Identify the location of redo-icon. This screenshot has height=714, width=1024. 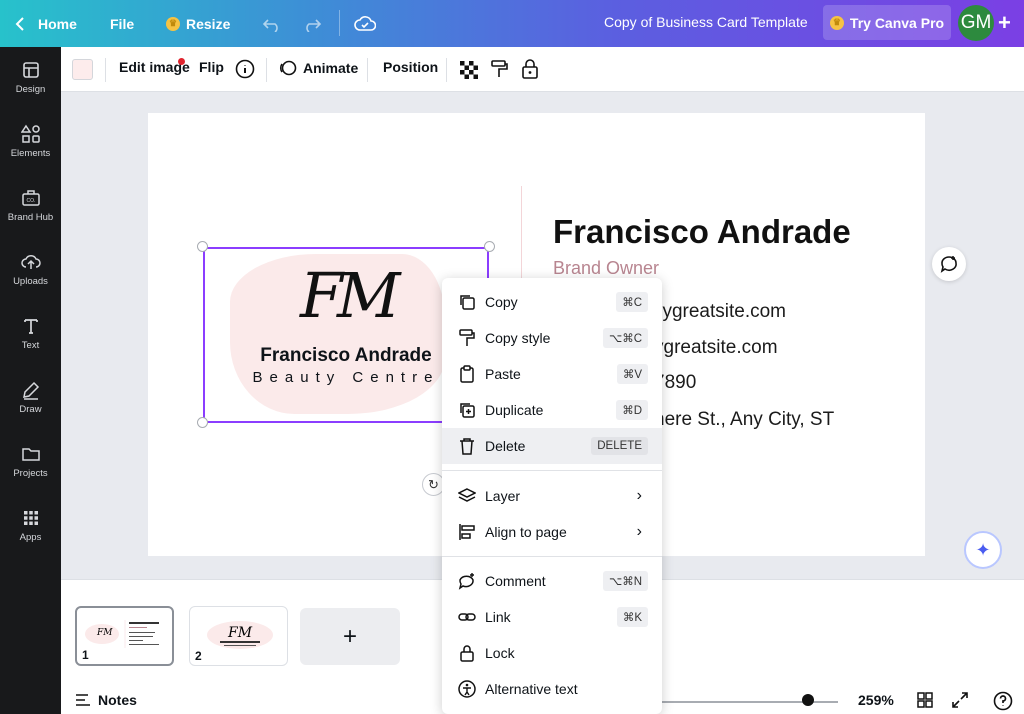
(312, 24).